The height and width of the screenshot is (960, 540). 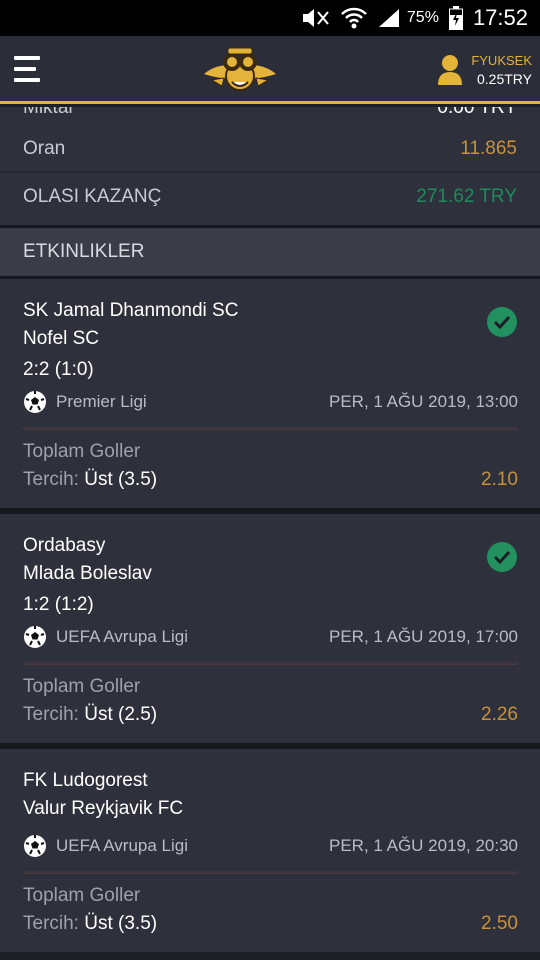 What do you see at coordinates (501, 60) in the screenshot?
I see `username: FYUKSEK` at bounding box center [501, 60].